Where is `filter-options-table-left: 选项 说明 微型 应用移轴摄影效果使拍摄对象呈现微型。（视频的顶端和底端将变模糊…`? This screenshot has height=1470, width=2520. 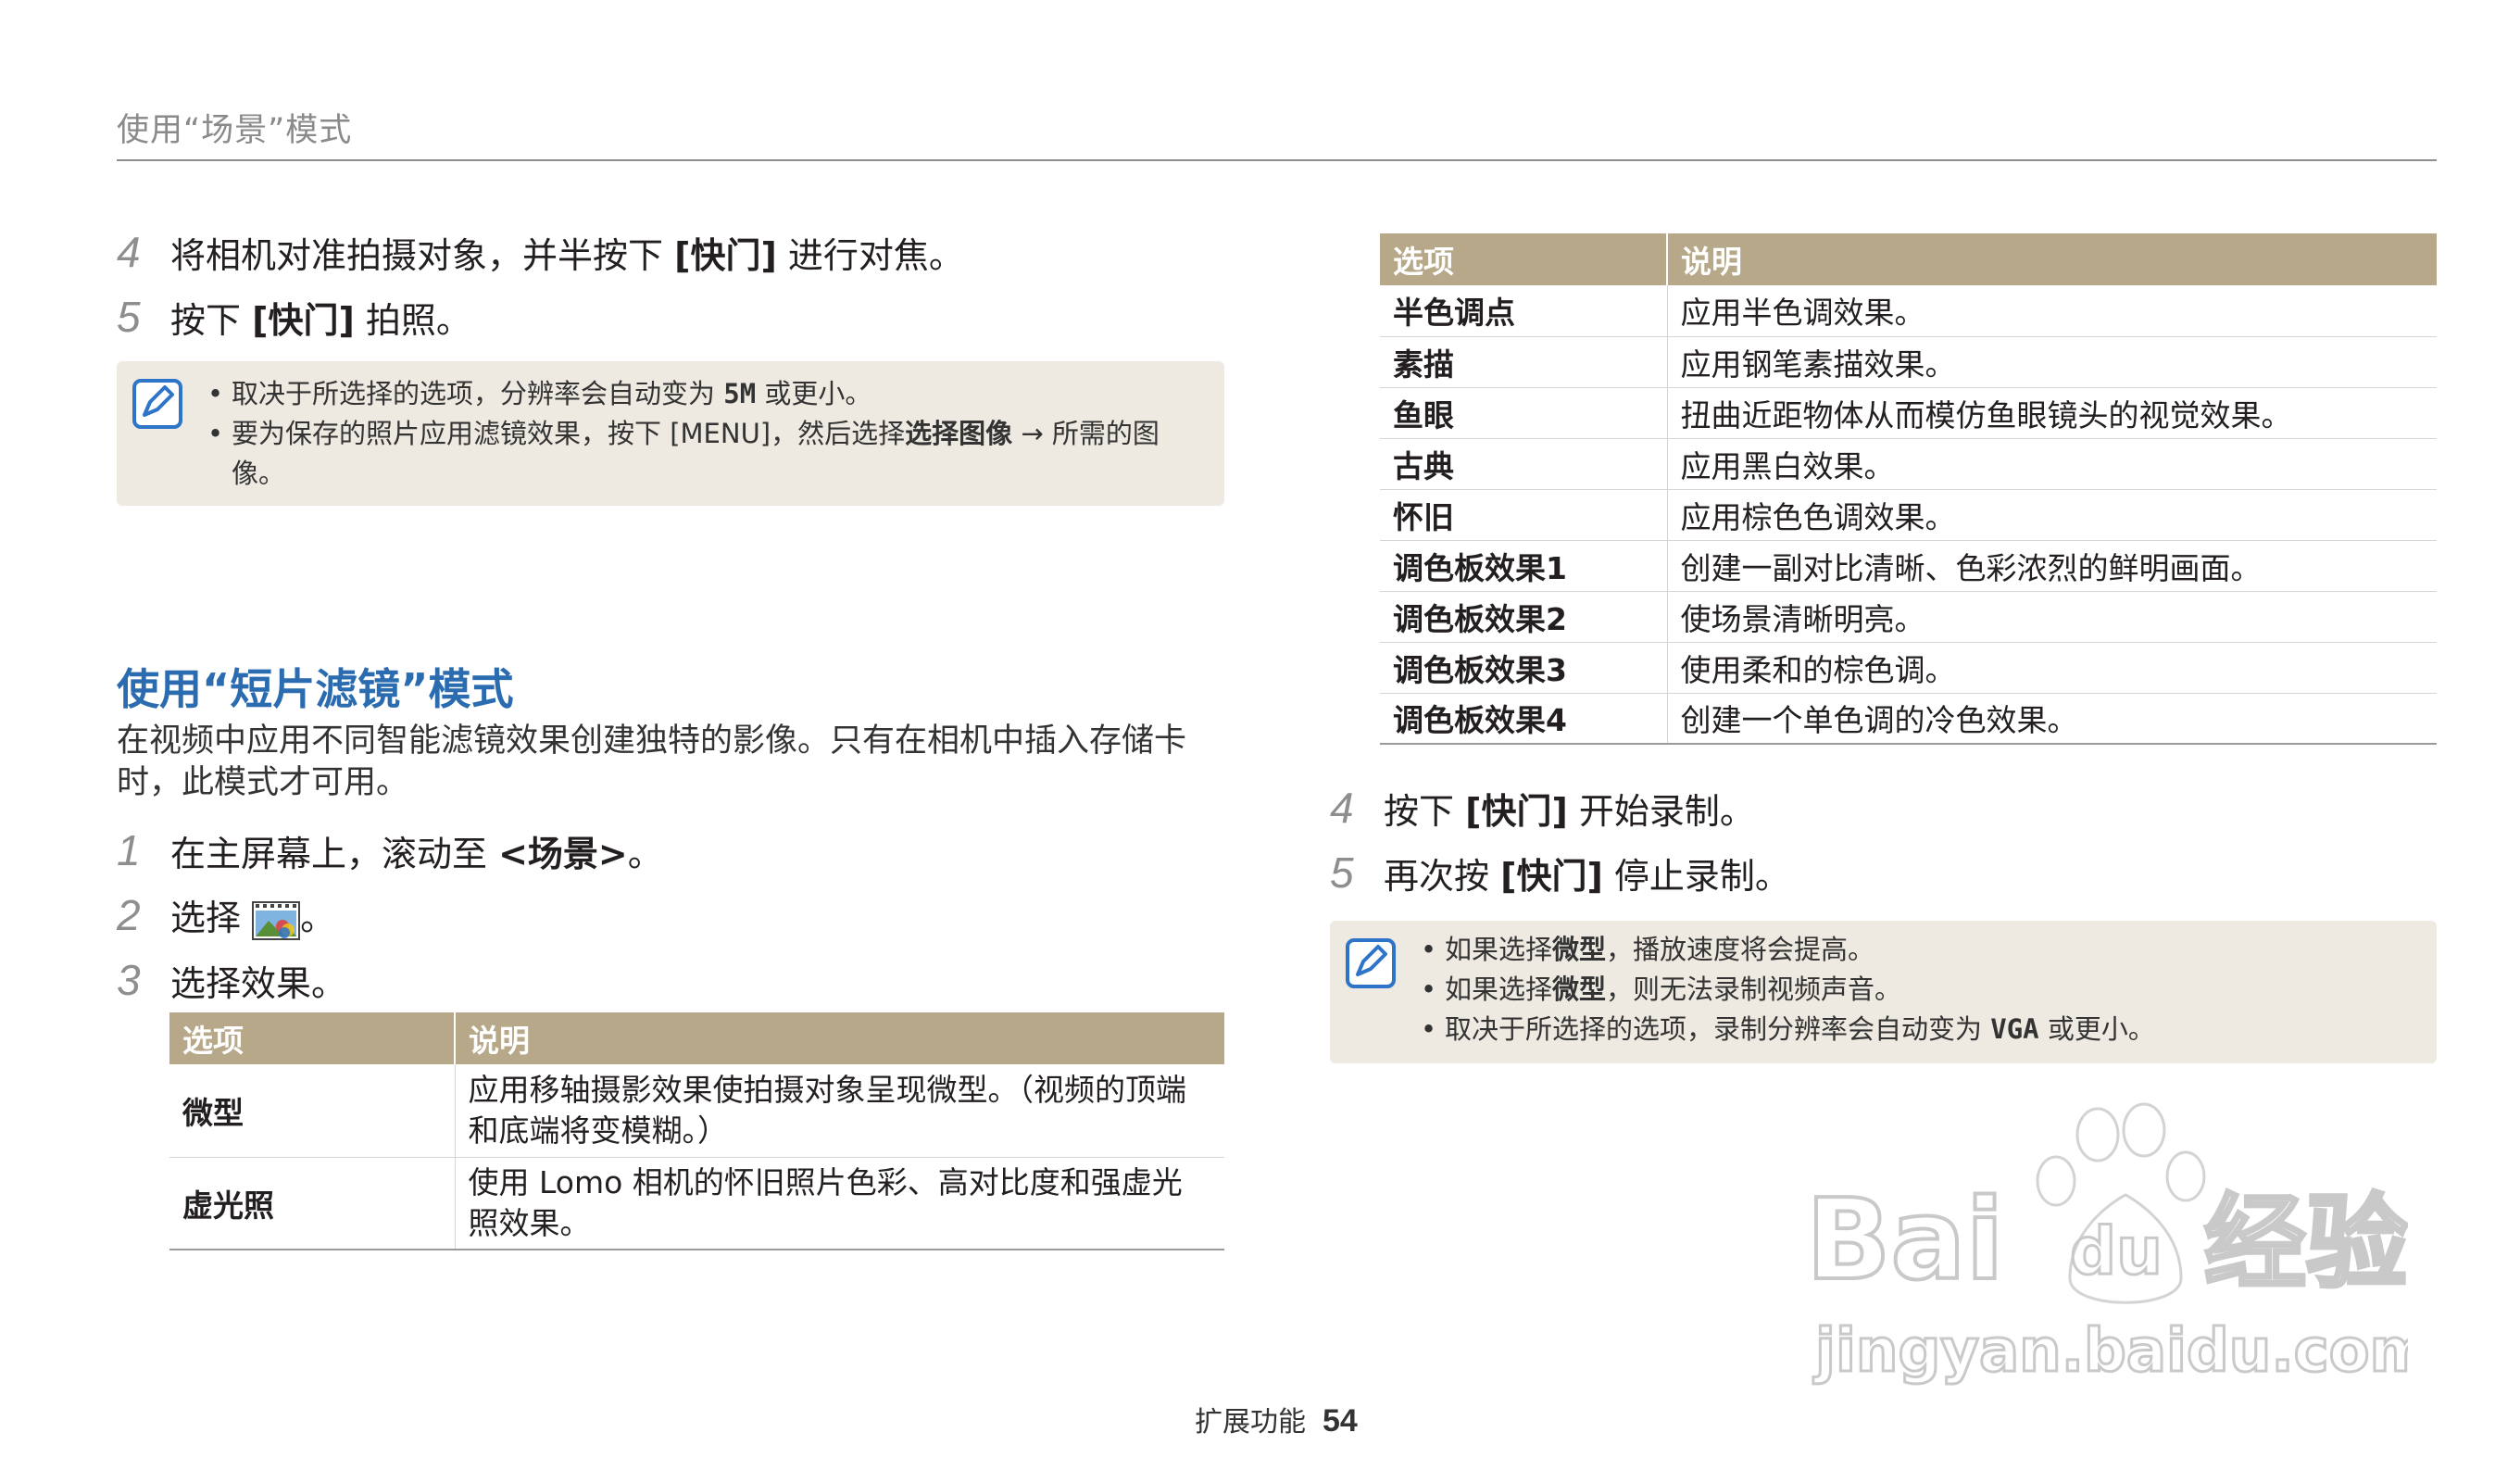 filter-options-table-left: 选项 说明 微型 应用移轴摄影效果使拍摄对象呈现微型。（视频的顶端和底端将变模糊… is located at coordinates (696, 1131).